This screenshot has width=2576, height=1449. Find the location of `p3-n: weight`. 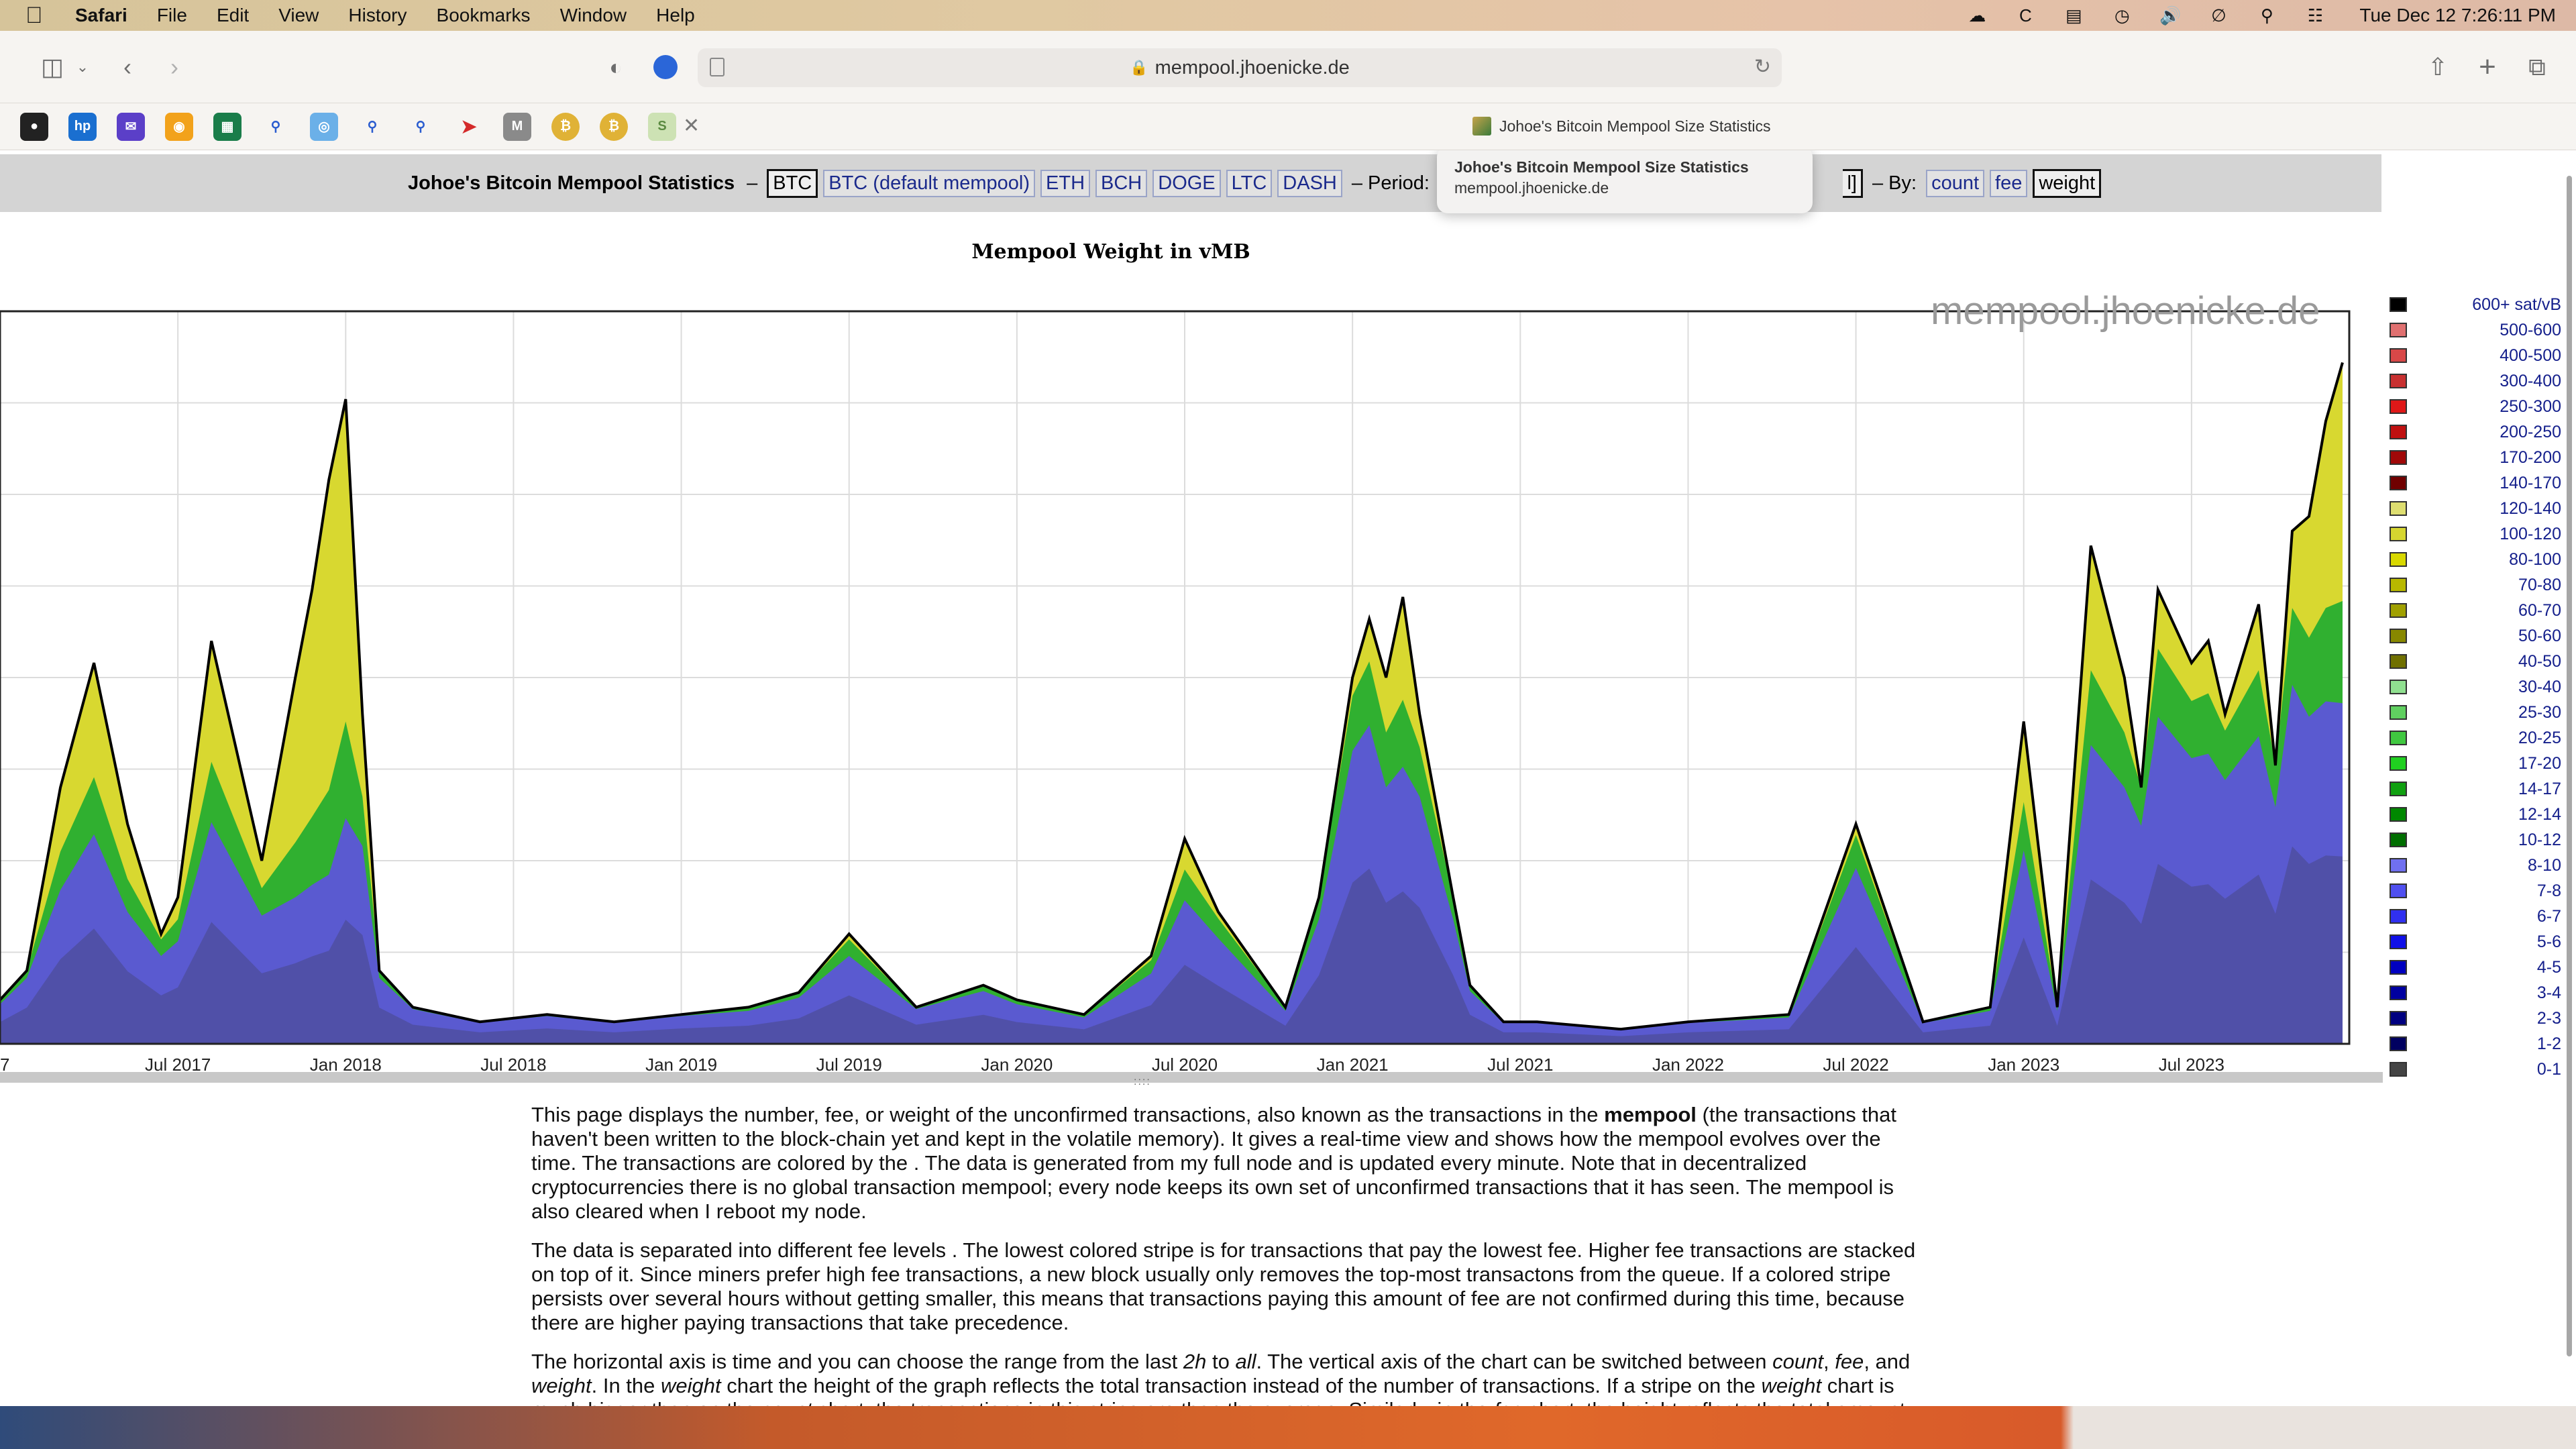

p3-n: weight is located at coordinates (1791, 1385).